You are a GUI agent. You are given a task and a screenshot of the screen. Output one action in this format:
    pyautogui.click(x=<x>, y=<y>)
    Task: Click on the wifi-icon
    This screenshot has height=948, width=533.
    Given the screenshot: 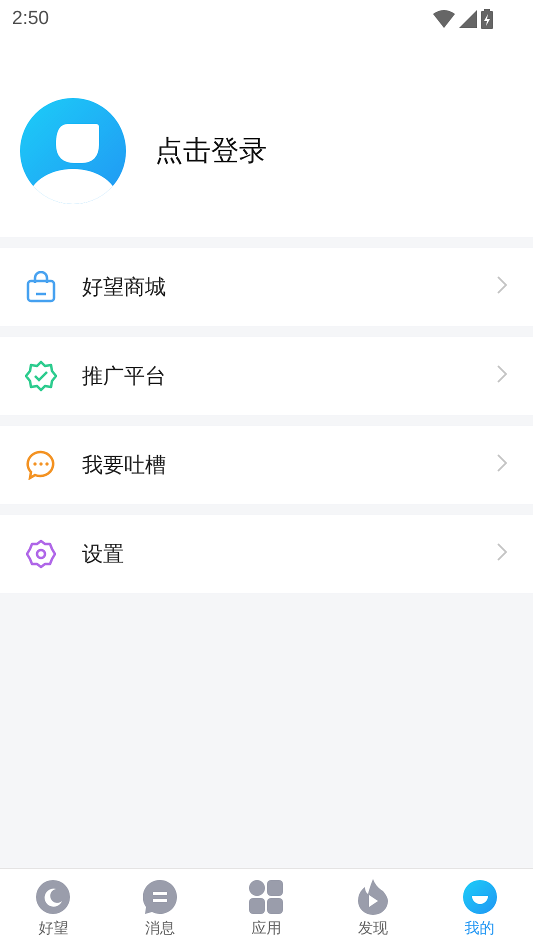 What is the action you would take?
    pyautogui.click(x=444, y=19)
    